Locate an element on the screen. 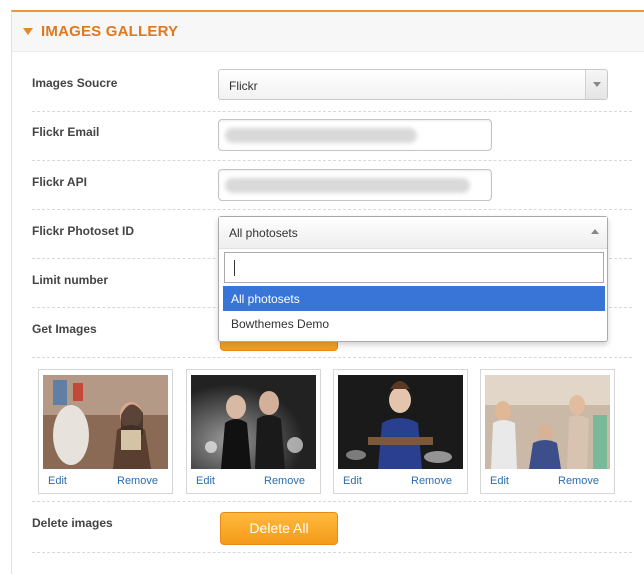 The height and width of the screenshot is (574, 644). photoset-search-input is located at coordinates (414, 267).